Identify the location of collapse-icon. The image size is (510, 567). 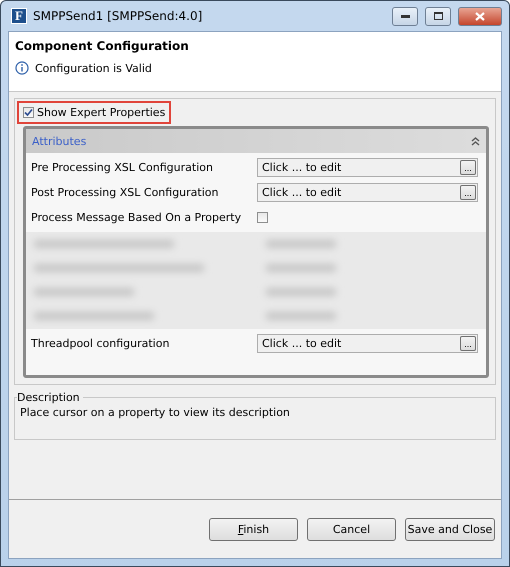
(475, 141).